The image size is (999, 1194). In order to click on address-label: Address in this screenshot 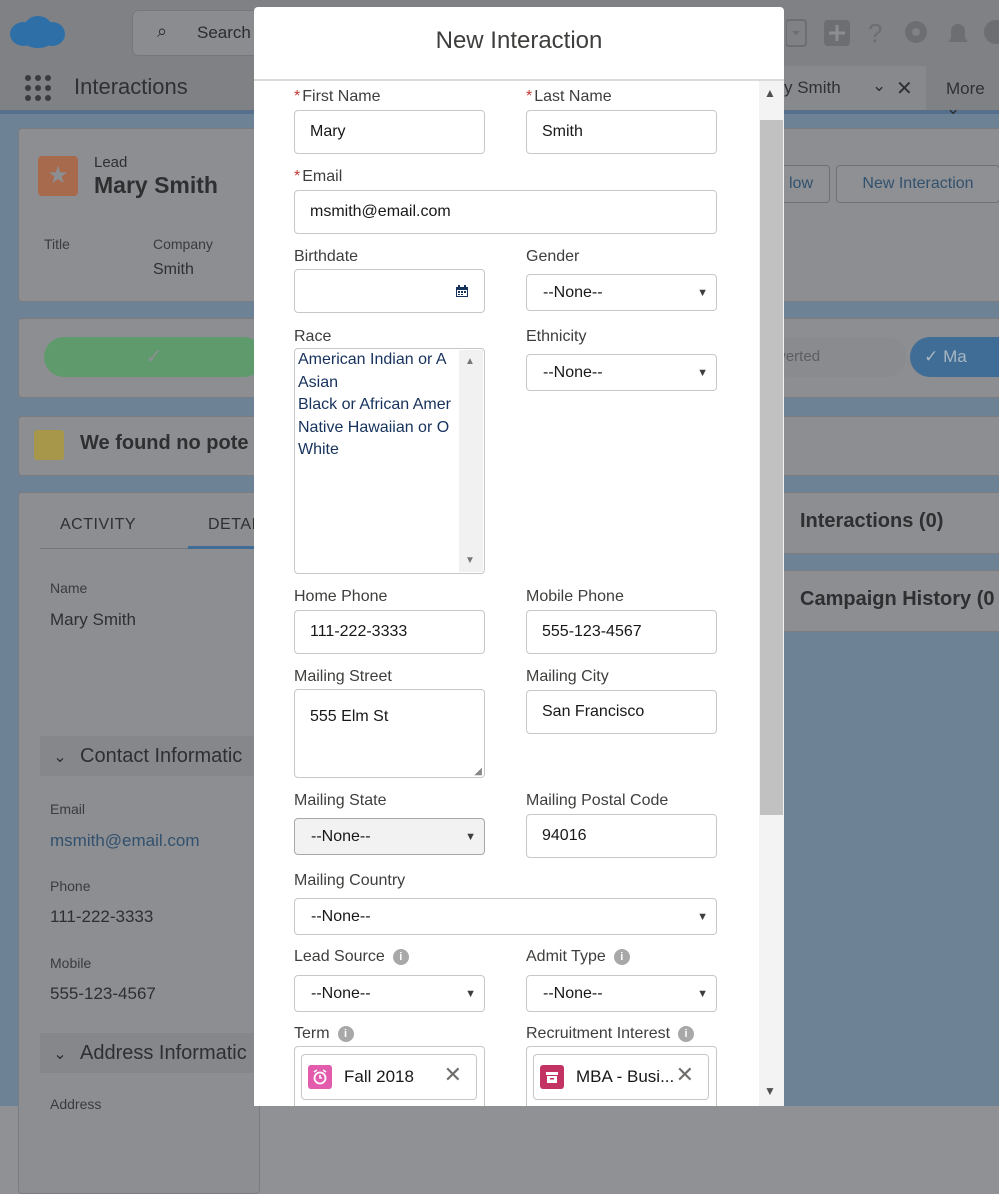, I will do `click(76, 1104)`.